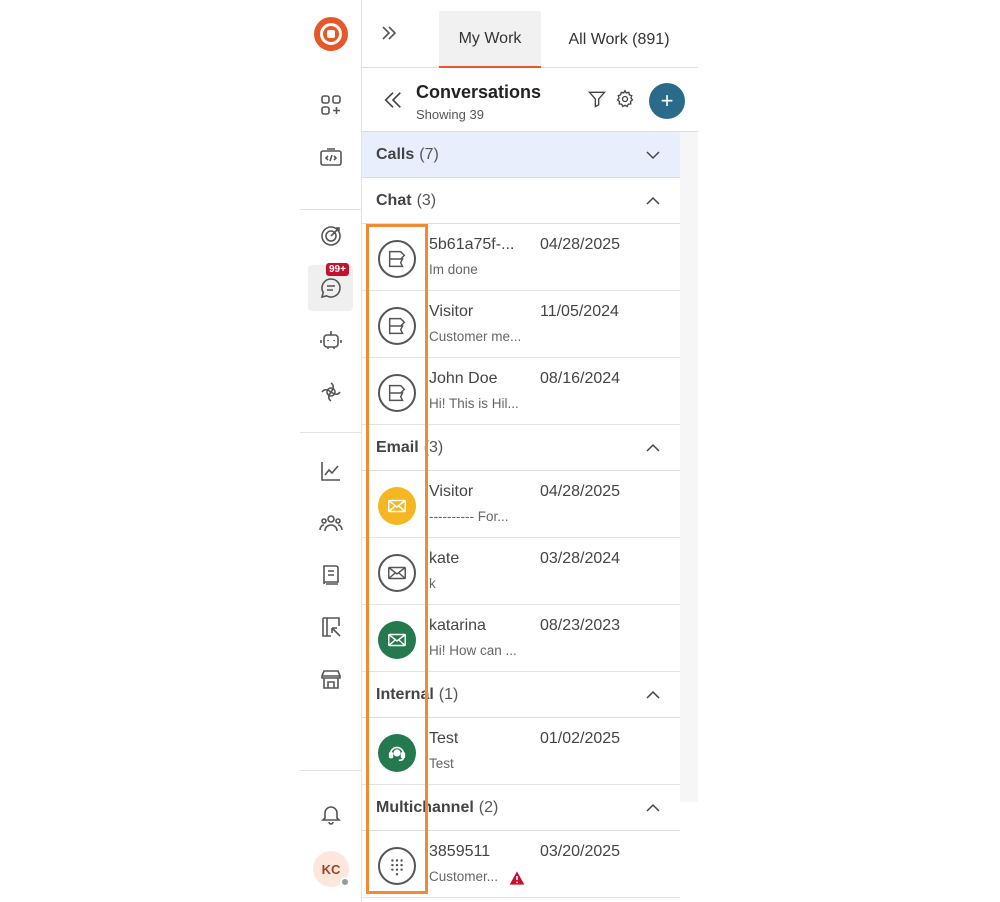 The image size is (1000, 902). Describe the element at coordinates (488, 807) in the screenshot. I see `section-count: (2)` at that location.